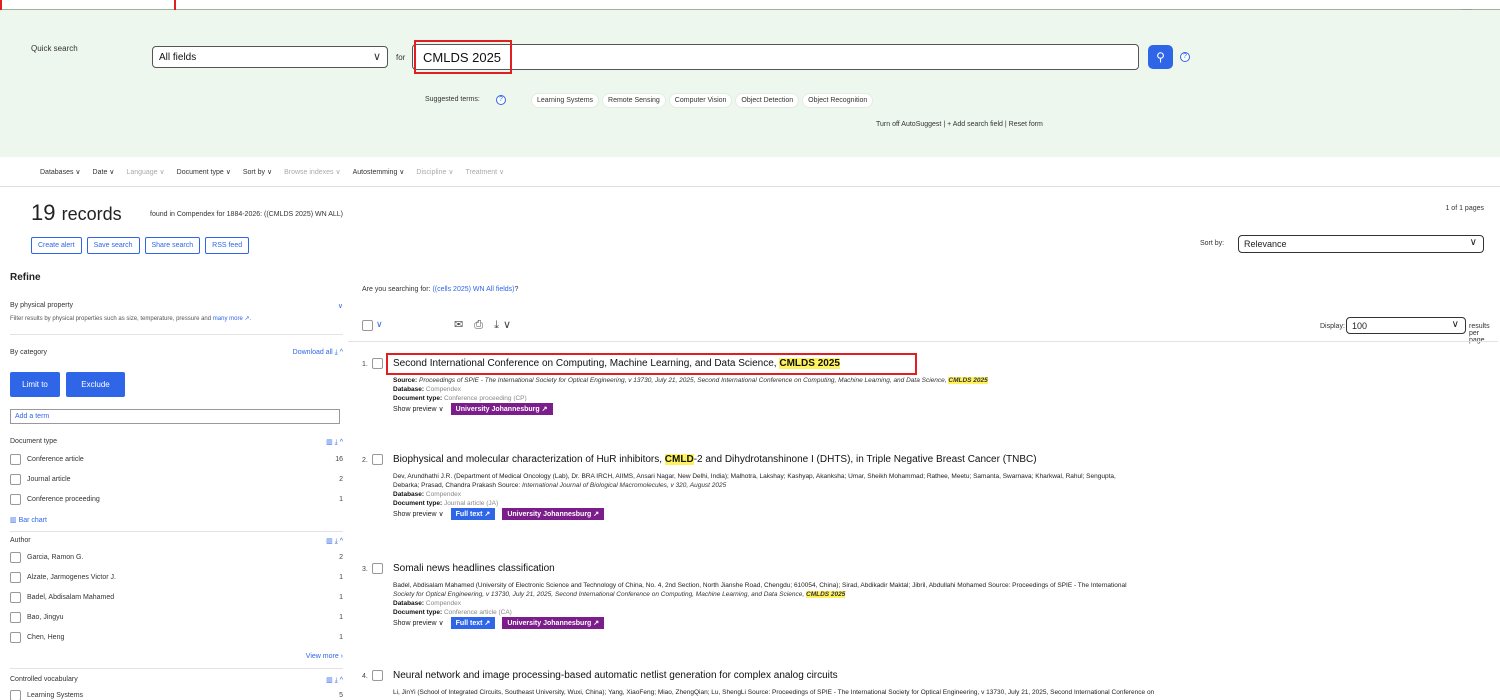 Image resolution: width=1500 pixels, height=700 pixels. I want to click on facet-item: Conference proceeding 1, so click(176, 501).